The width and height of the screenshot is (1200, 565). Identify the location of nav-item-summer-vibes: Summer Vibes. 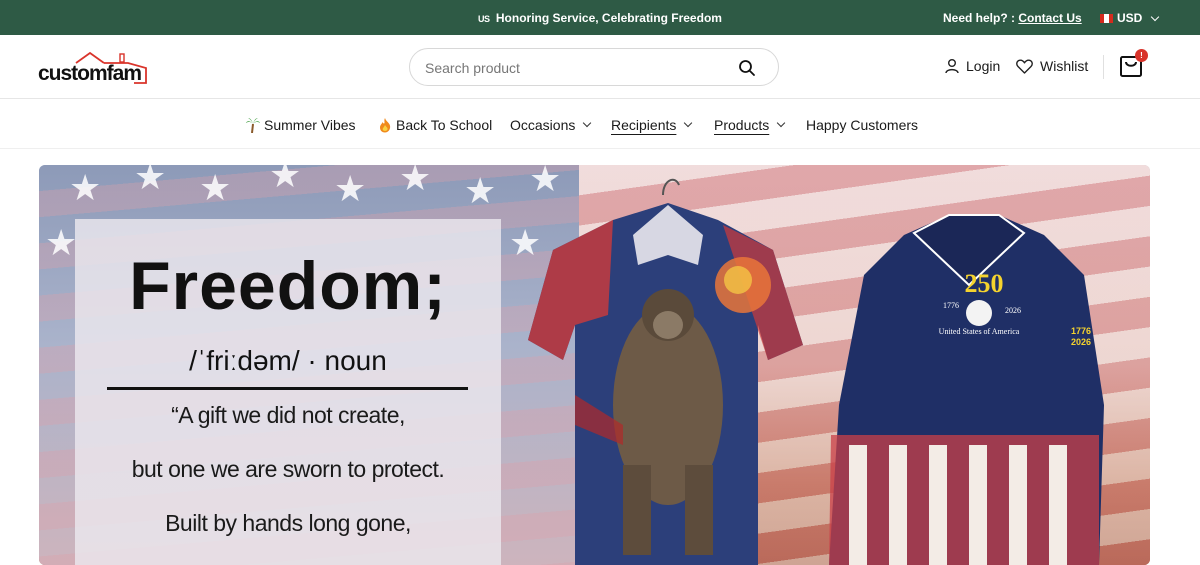
(301, 125).